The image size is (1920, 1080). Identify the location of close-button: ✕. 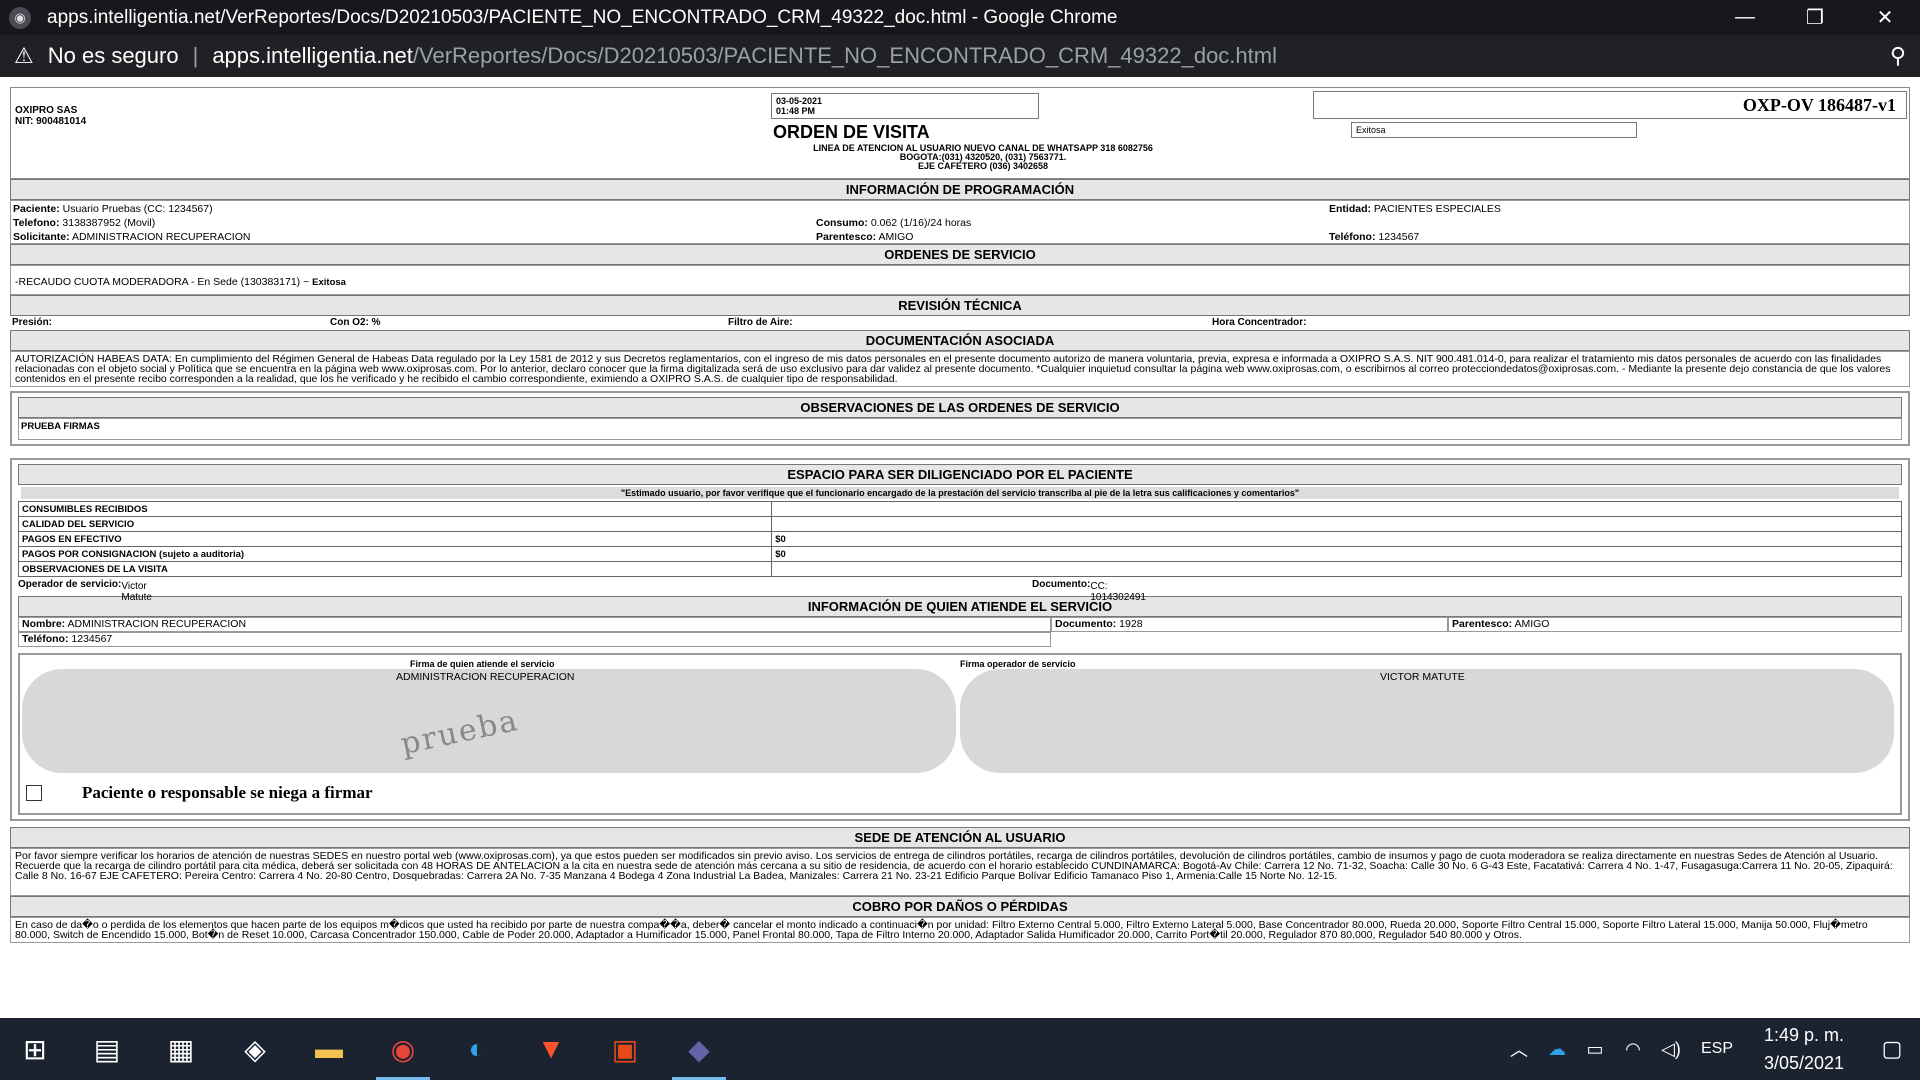
(1885, 17).